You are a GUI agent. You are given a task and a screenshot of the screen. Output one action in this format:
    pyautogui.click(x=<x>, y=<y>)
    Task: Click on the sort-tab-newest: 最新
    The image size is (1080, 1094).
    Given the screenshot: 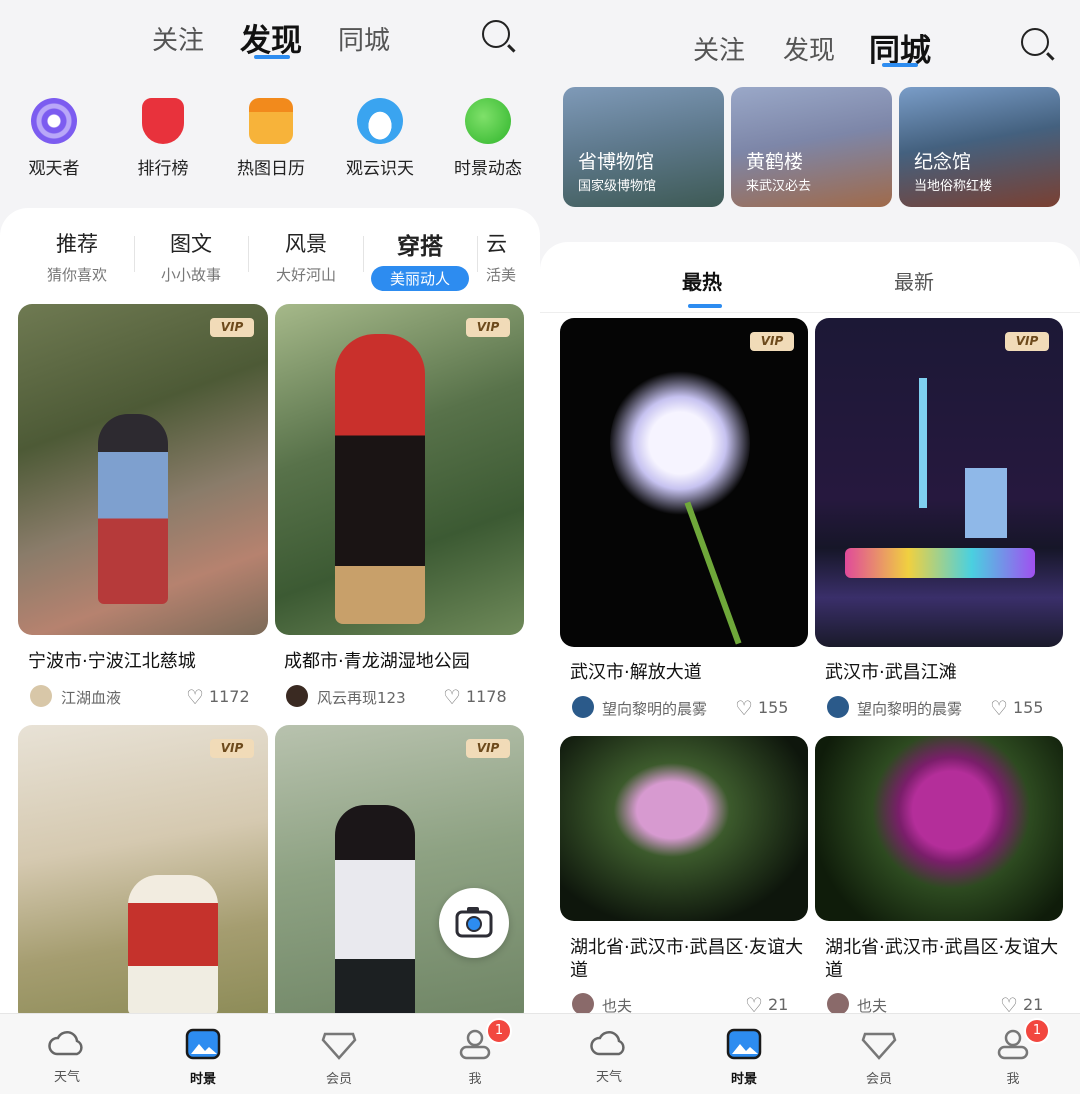 What is the action you would take?
    pyautogui.click(x=914, y=280)
    